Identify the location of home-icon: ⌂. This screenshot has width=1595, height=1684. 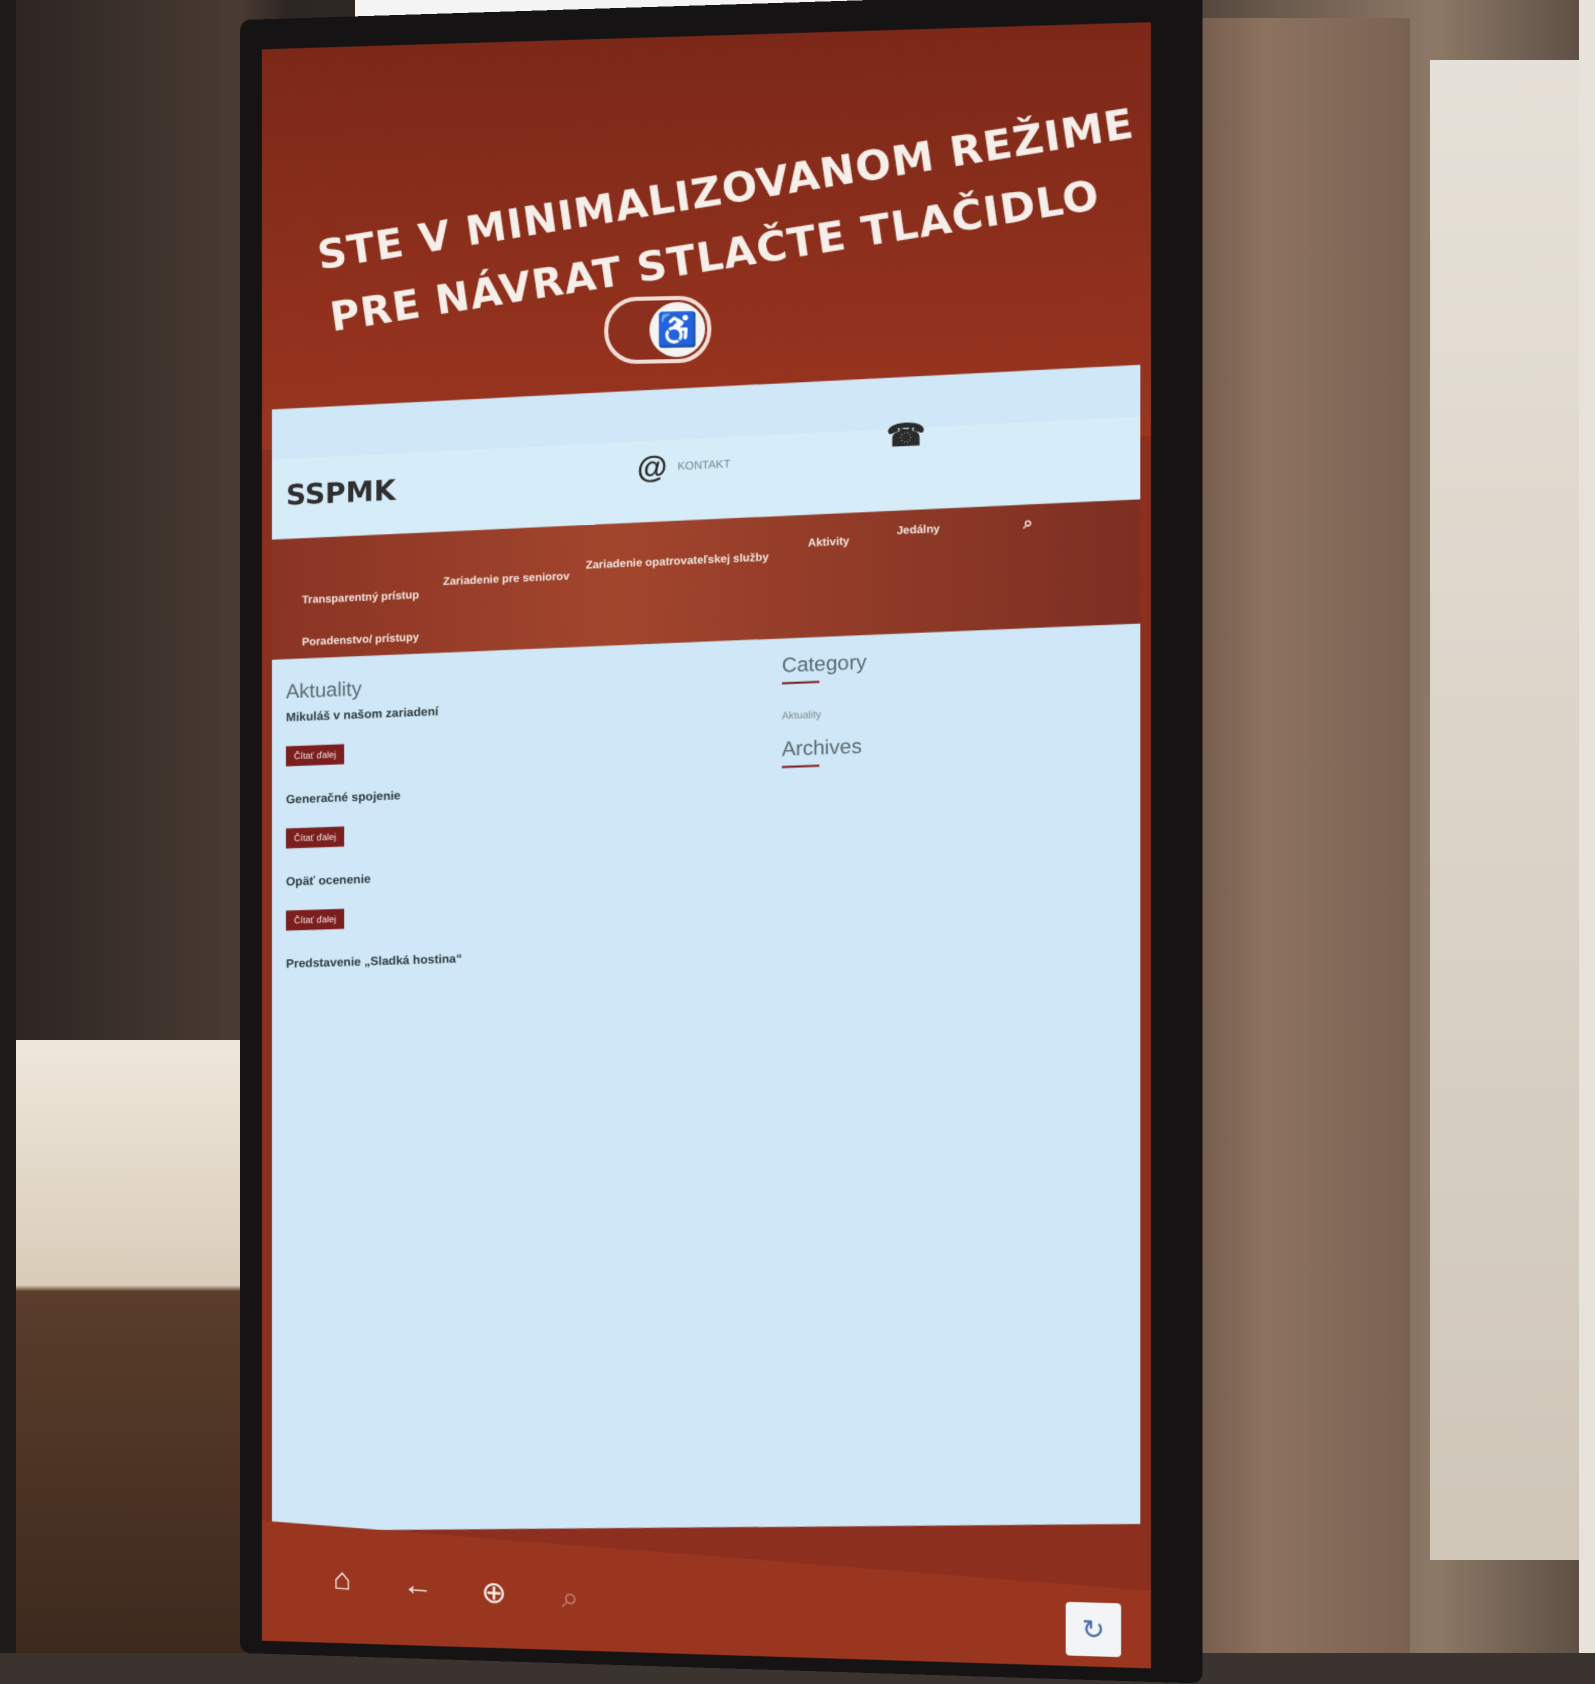
(342, 1579).